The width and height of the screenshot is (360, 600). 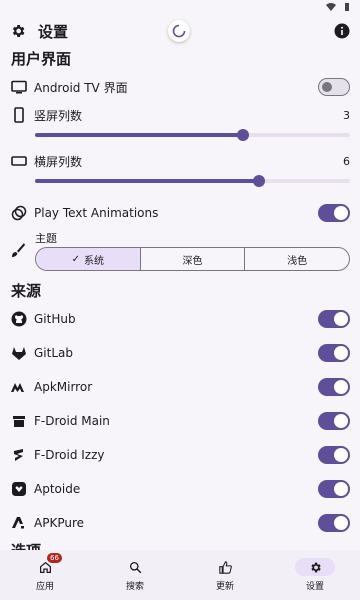 I want to click on portrait-columns-slider-block: 竖屏列数 3, so click(x=180, y=127).